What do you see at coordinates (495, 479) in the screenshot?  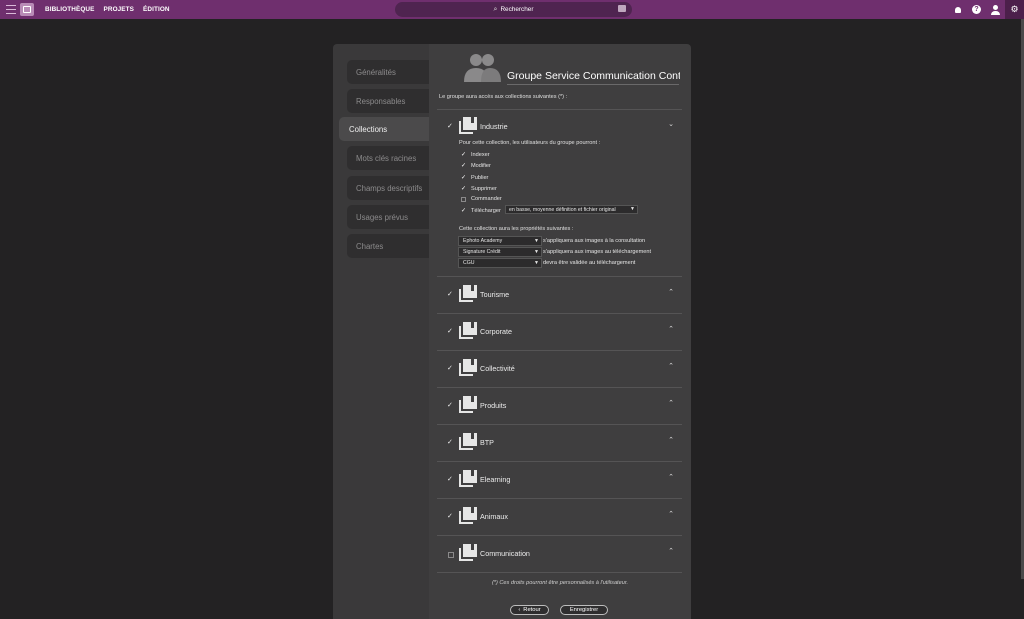 I see `collection-name: Elearning` at bounding box center [495, 479].